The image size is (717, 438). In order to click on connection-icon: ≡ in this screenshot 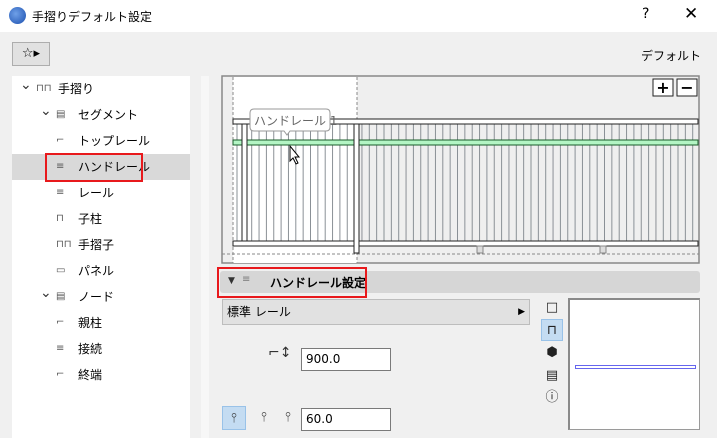, I will do `click(60, 348)`.